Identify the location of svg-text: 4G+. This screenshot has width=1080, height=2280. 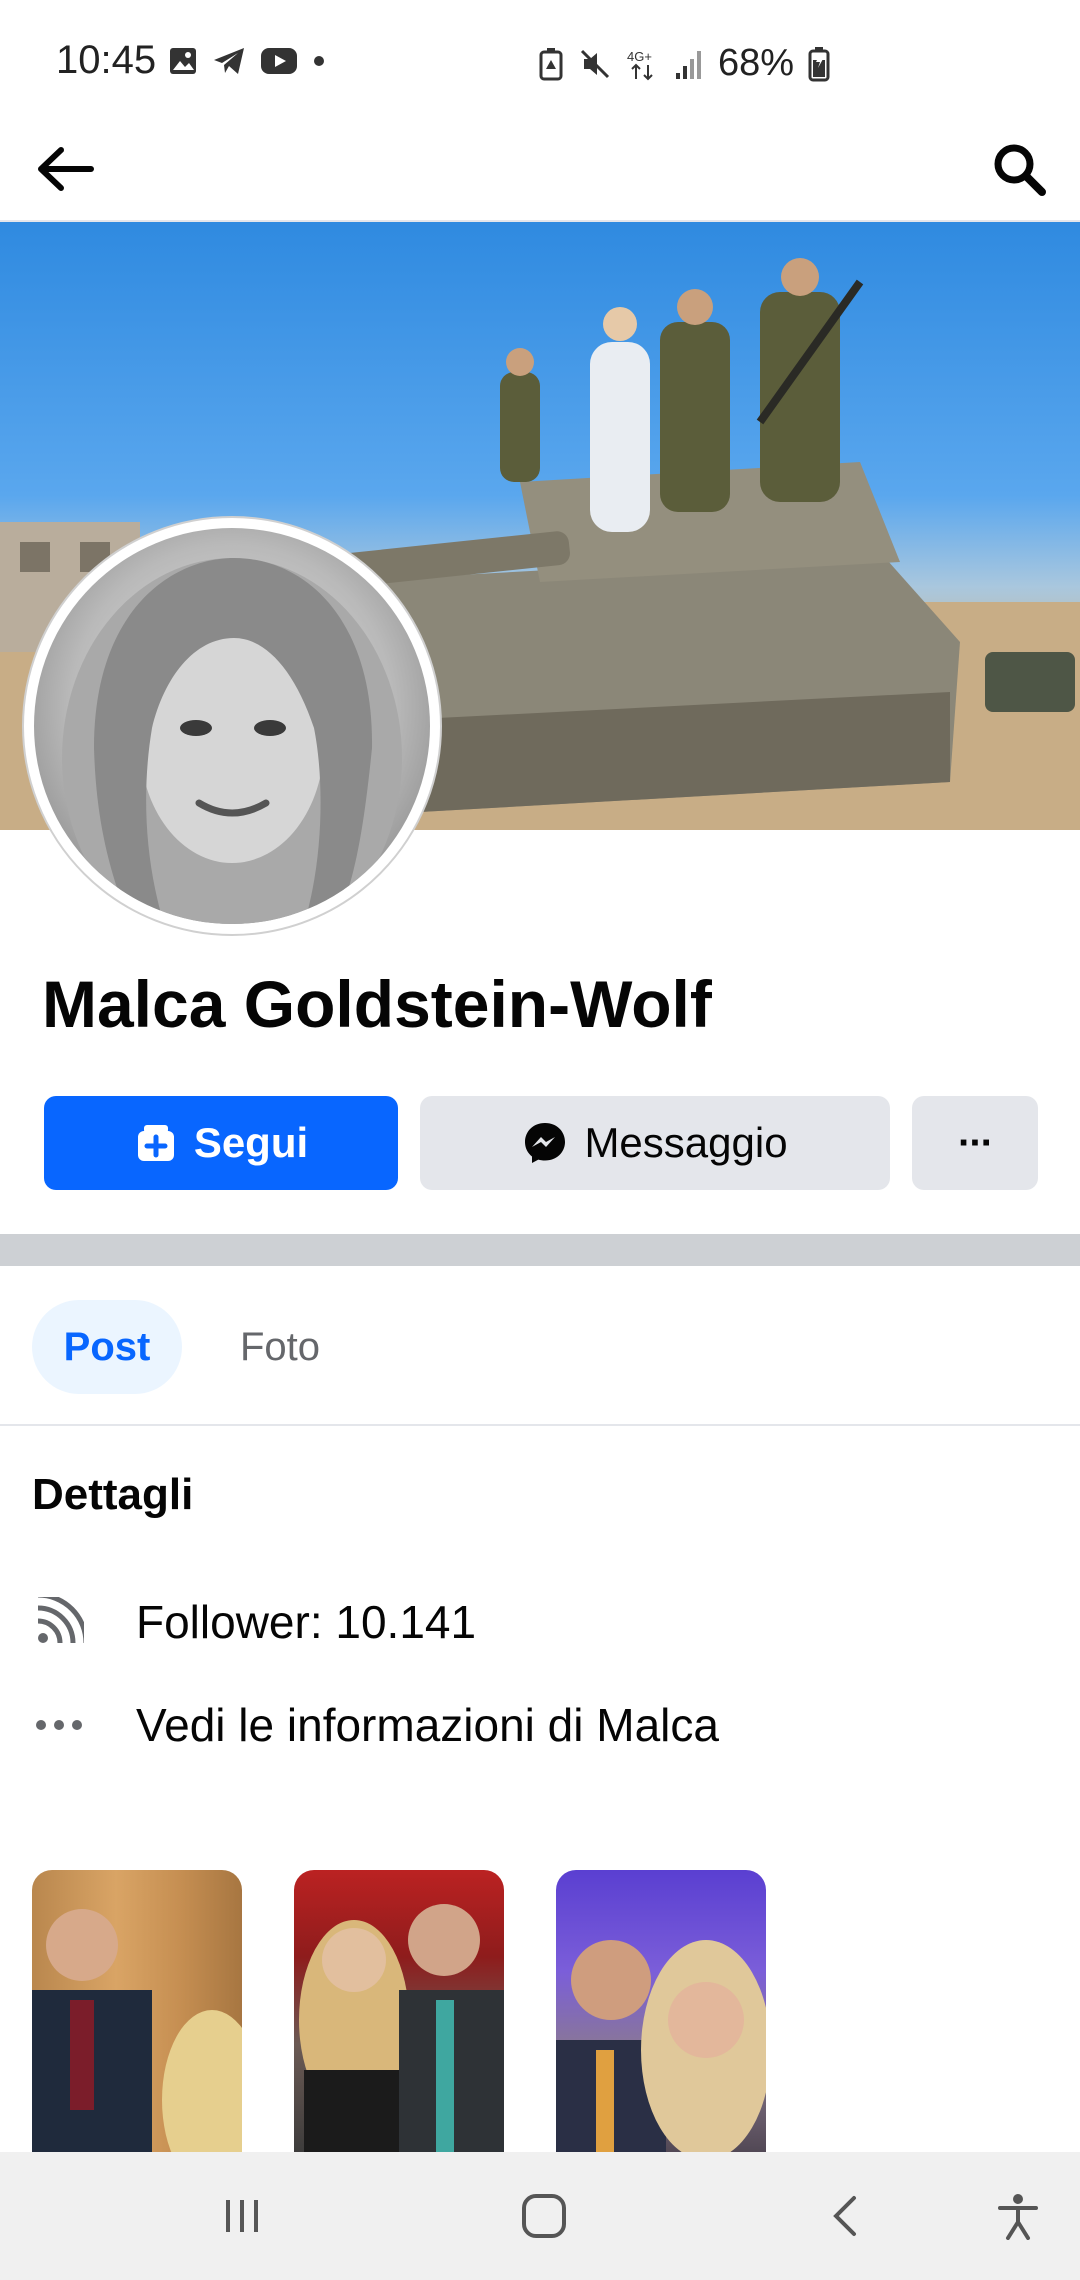
(639, 56).